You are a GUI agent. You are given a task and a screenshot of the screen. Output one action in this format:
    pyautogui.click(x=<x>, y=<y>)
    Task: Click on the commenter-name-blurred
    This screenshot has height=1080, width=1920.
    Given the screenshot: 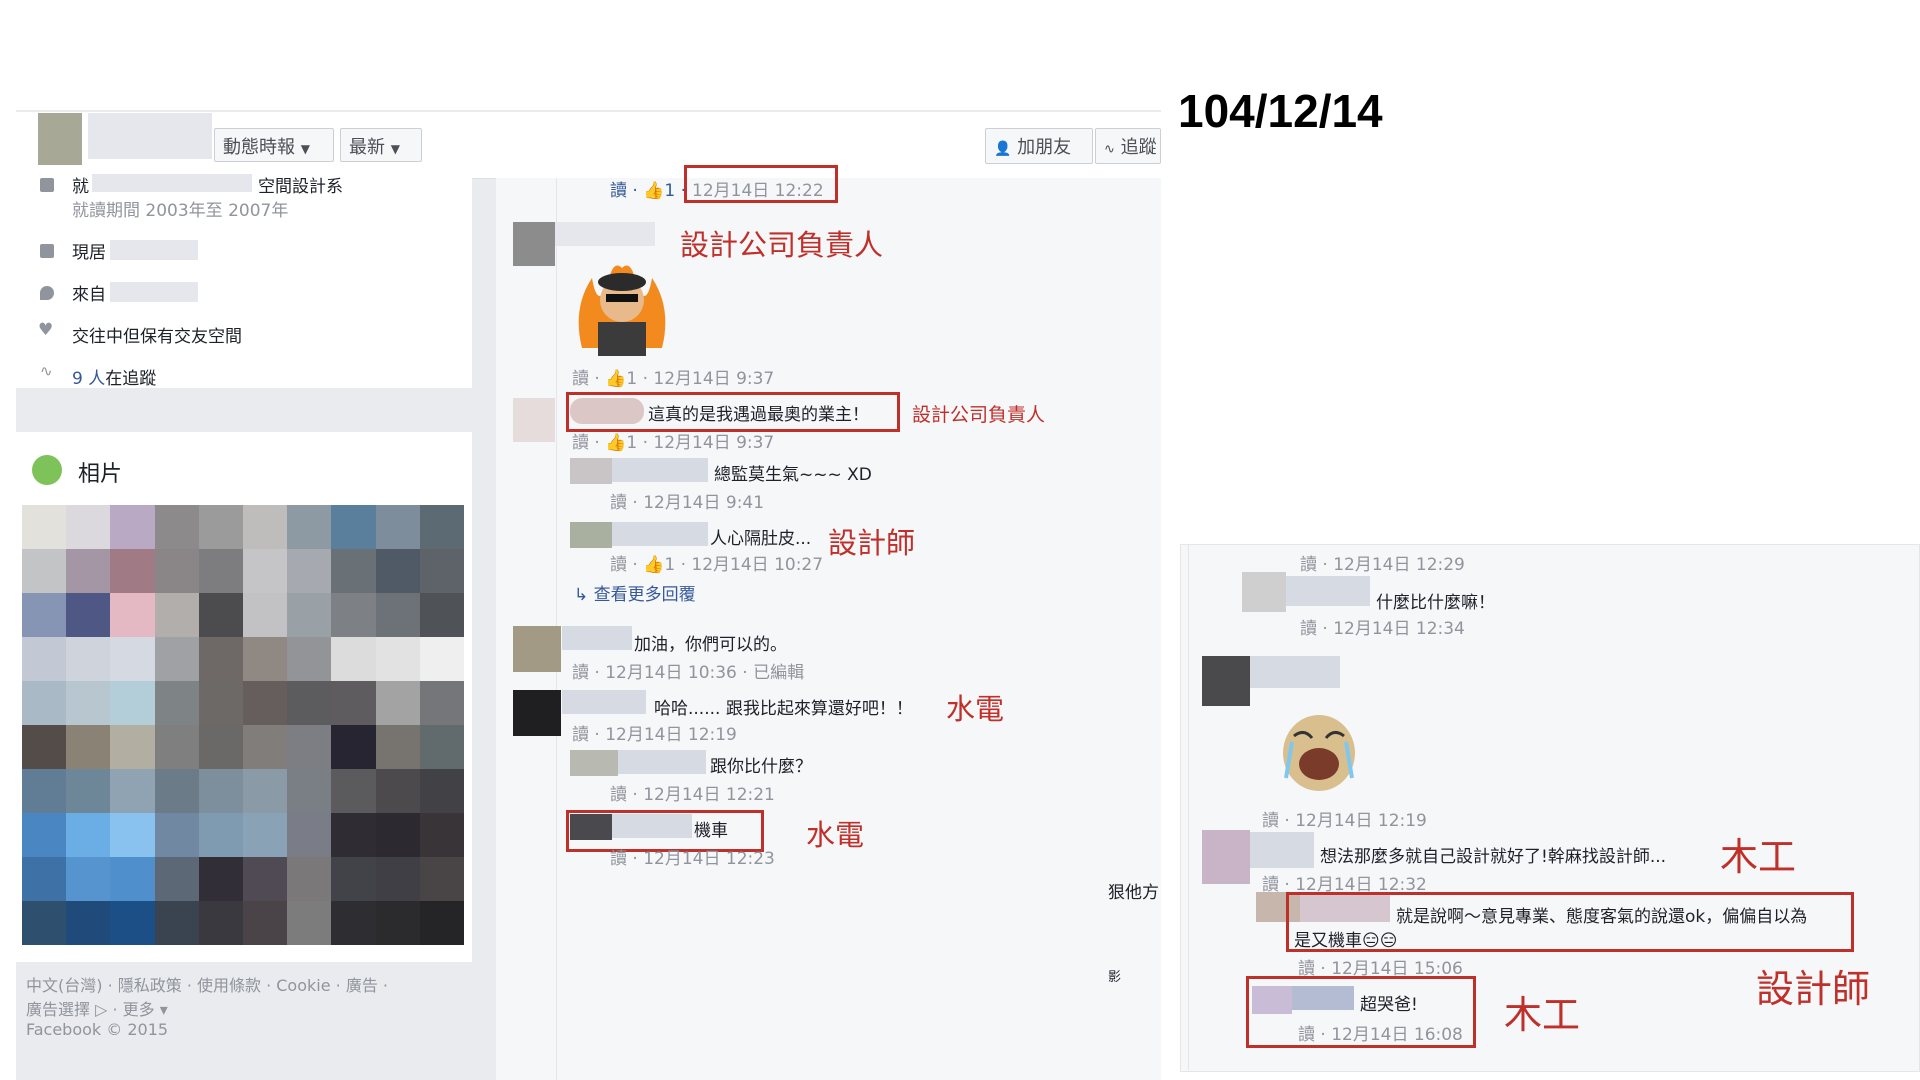 What is the action you would take?
    pyautogui.click(x=604, y=702)
    